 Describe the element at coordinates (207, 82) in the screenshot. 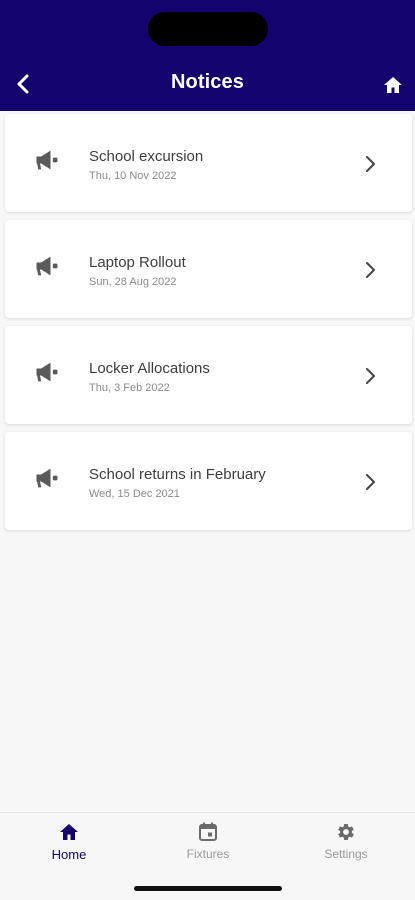

I see `page-title: Notices` at that location.